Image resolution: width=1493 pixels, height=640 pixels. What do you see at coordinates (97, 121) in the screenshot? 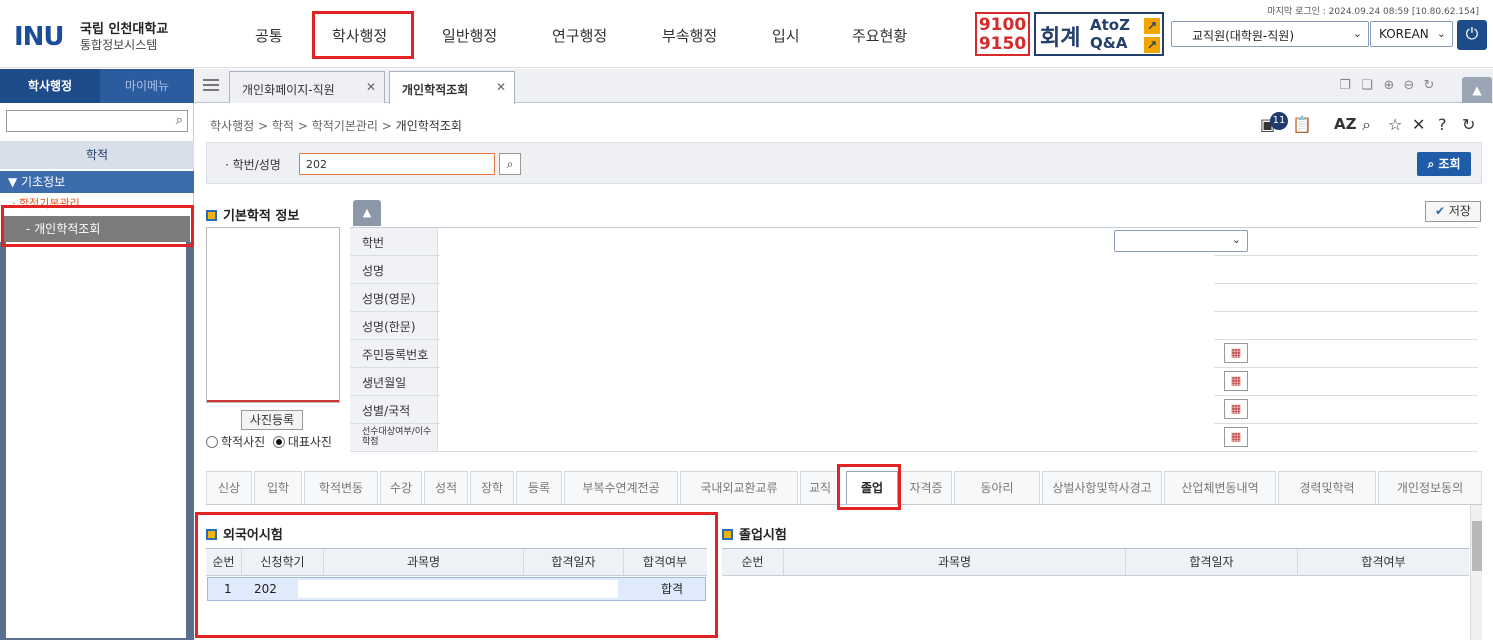
I see `sidebar-search-input: ⌕` at bounding box center [97, 121].